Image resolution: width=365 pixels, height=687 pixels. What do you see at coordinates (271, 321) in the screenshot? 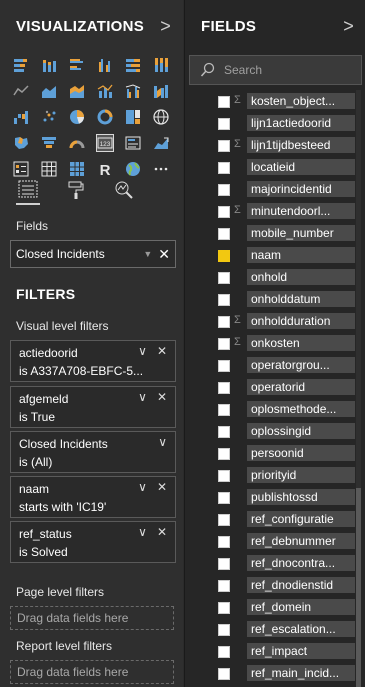
I see `field-list-item: Σ onholdduration` at bounding box center [271, 321].